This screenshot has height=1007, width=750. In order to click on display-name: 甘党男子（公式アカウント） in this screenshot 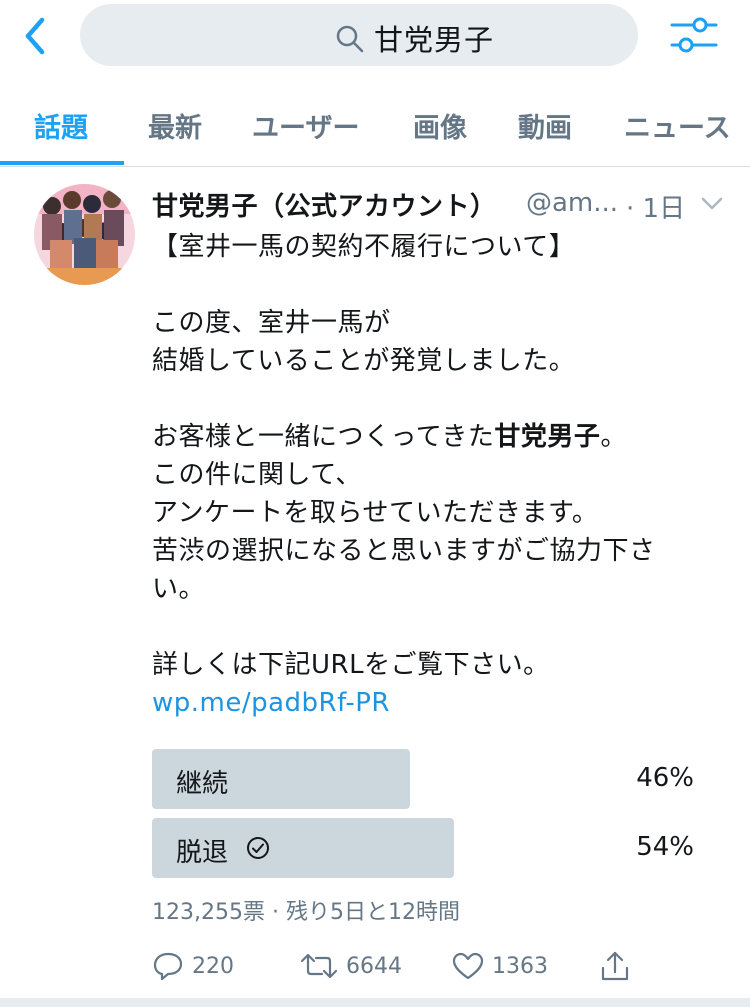, I will do `click(324, 204)`.